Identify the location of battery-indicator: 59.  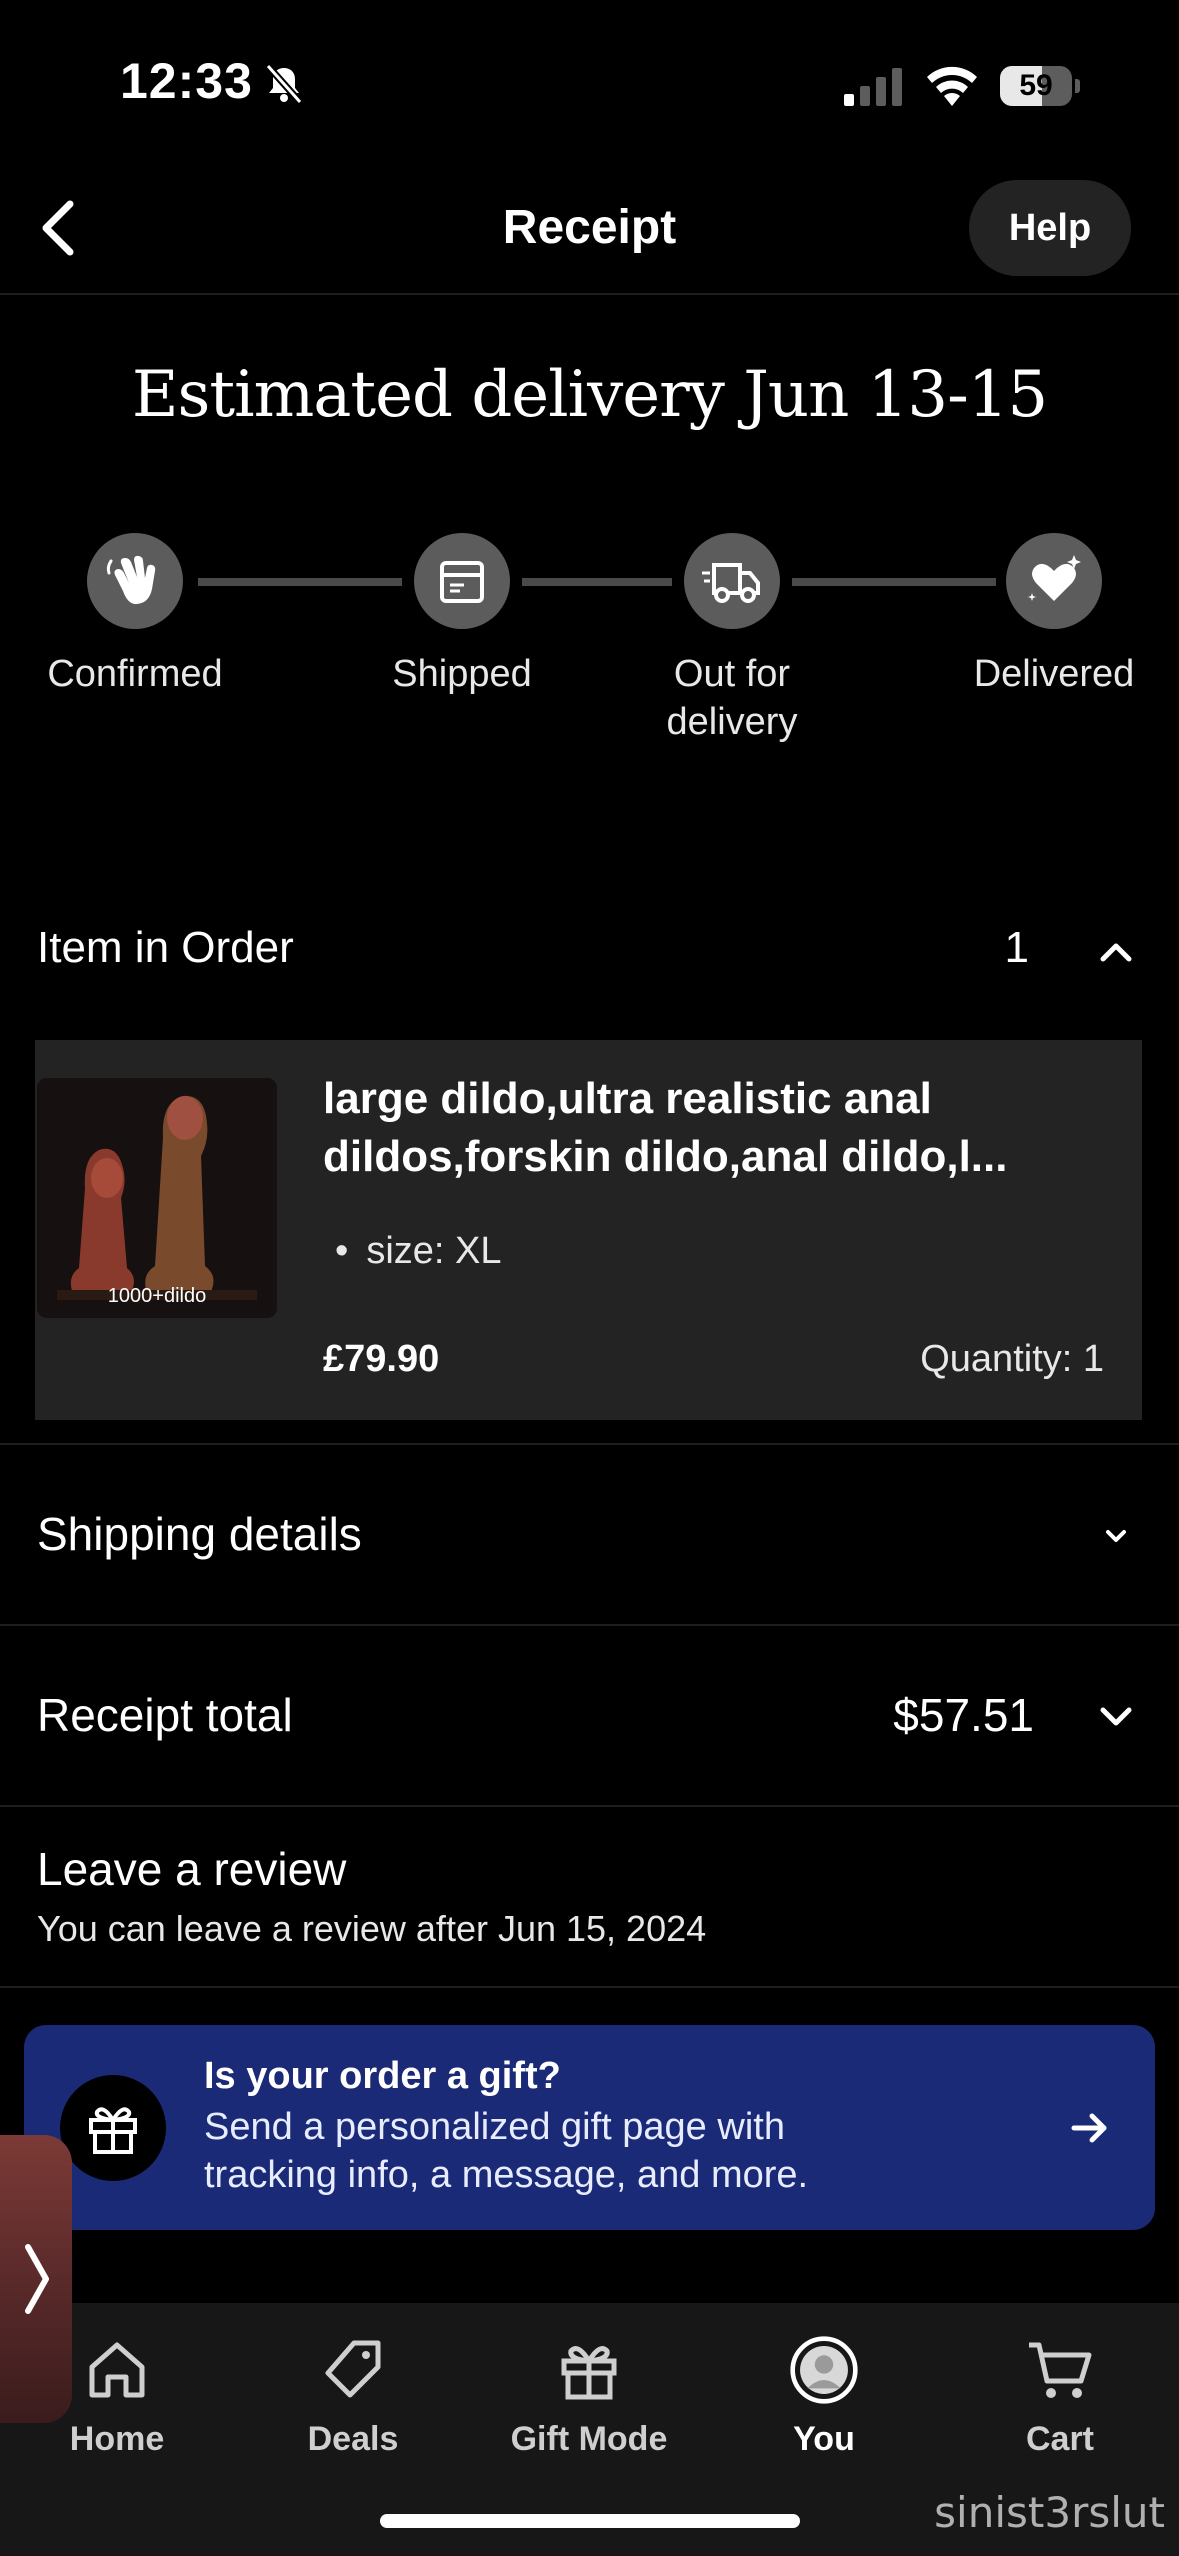
(1040, 86).